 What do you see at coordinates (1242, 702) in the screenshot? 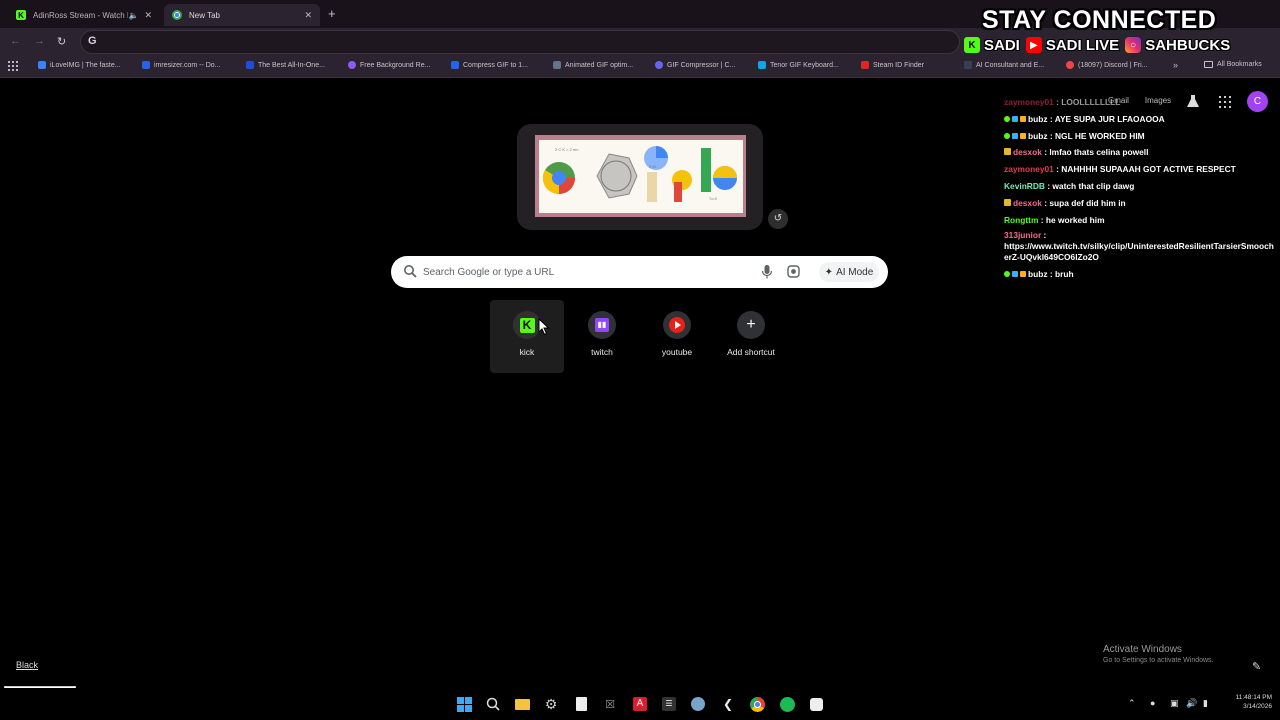
I see `system-clock: 11:48:14 PM 3/14/2026` at bounding box center [1242, 702].